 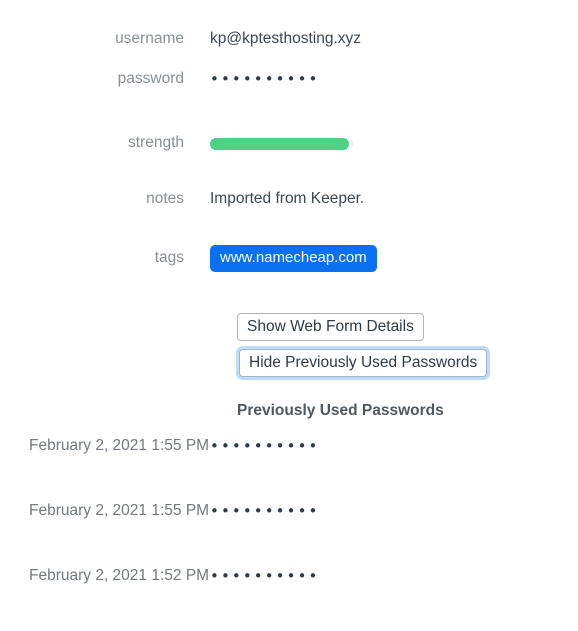 I want to click on field-row-strength: strength, so click(x=289, y=143).